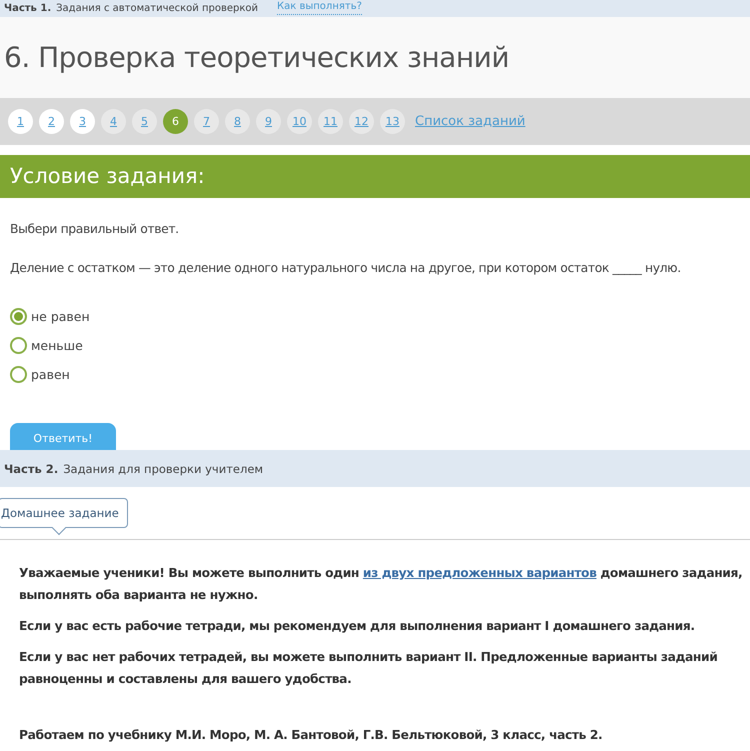 Image resolution: width=750 pixels, height=751 pixels. I want to click on page-number: 4, so click(113, 121).